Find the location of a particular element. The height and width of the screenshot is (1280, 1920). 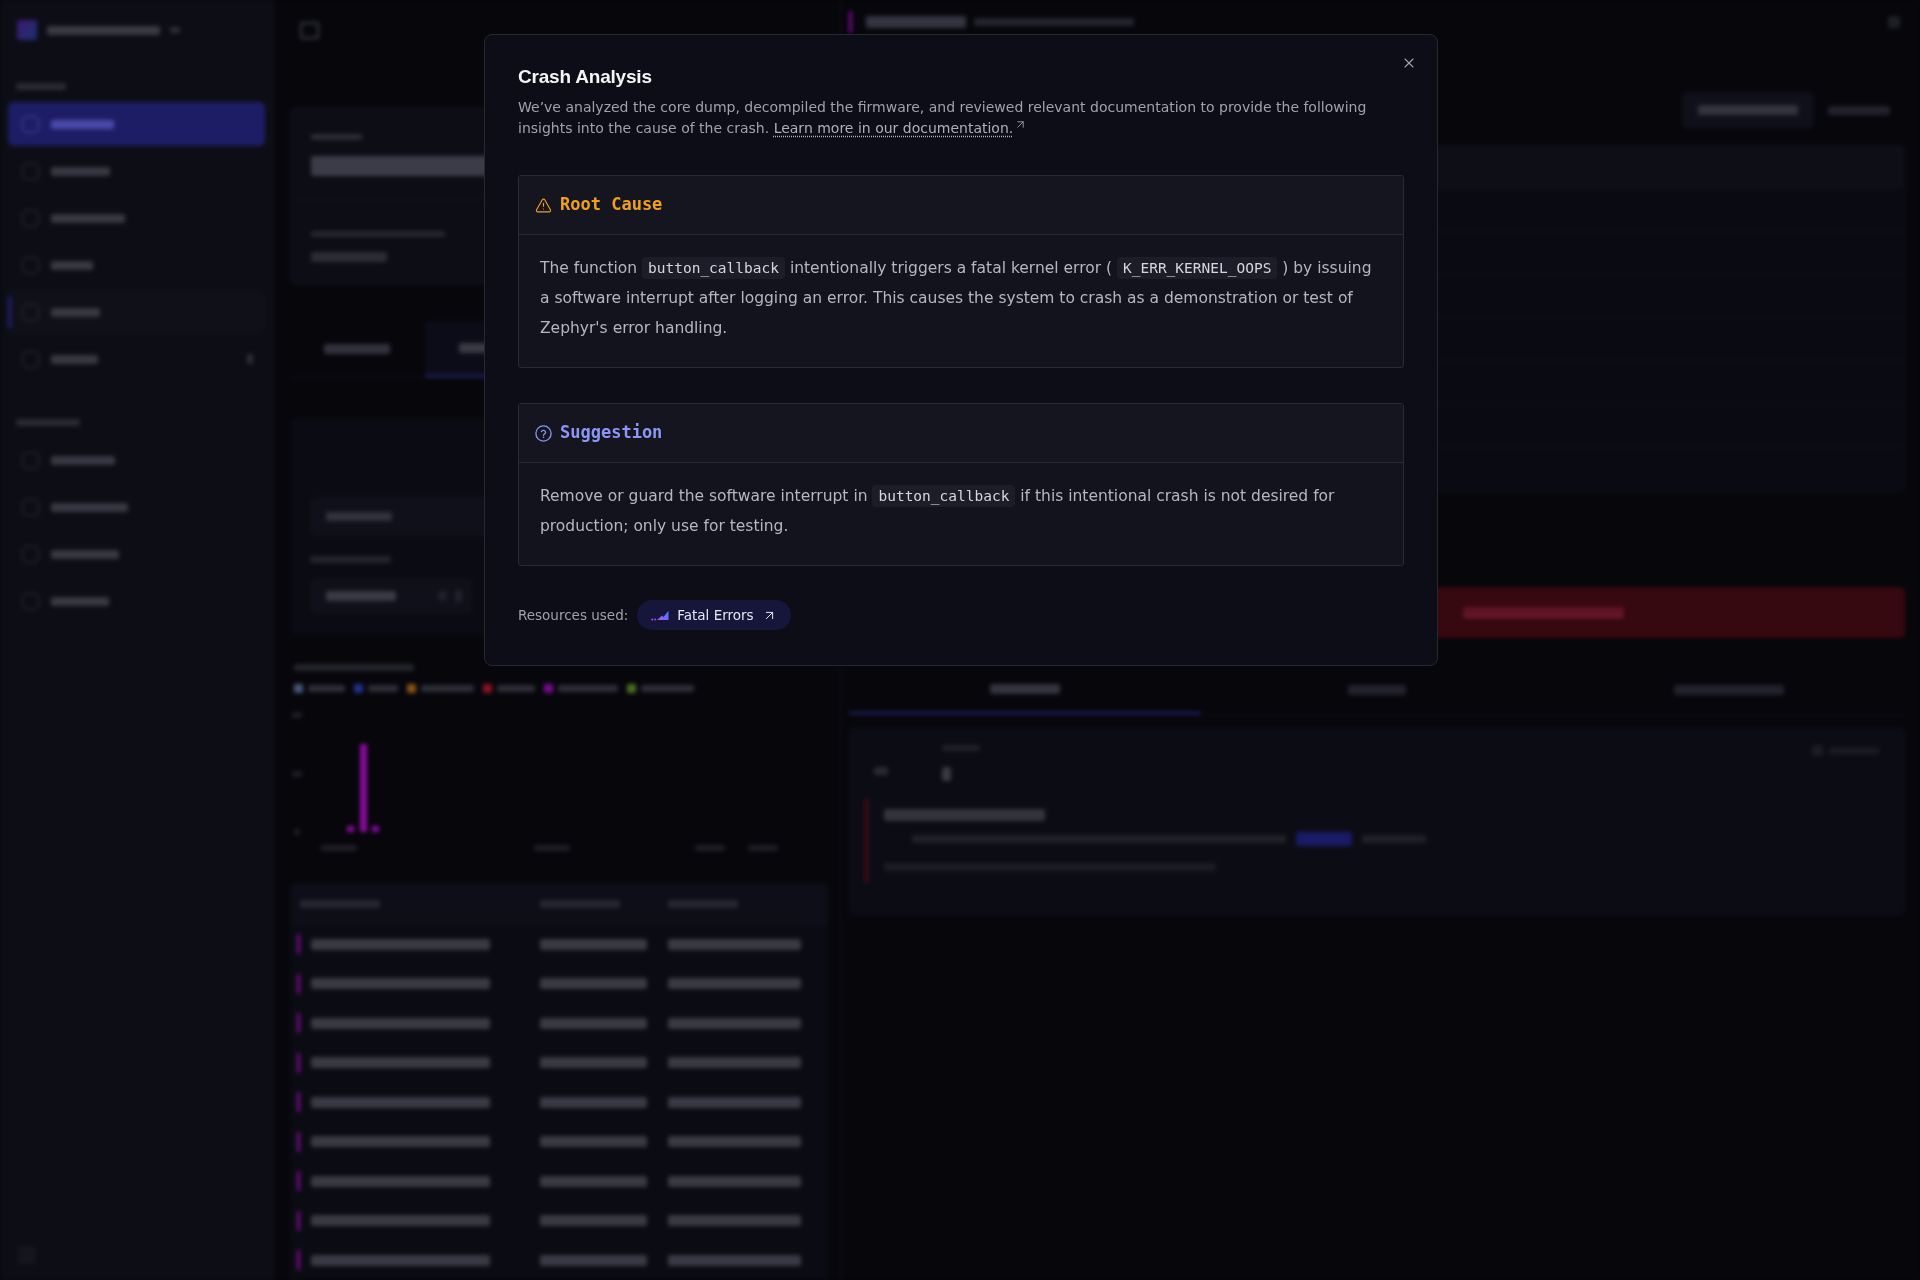

warning-icon is located at coordinates (543, 205).